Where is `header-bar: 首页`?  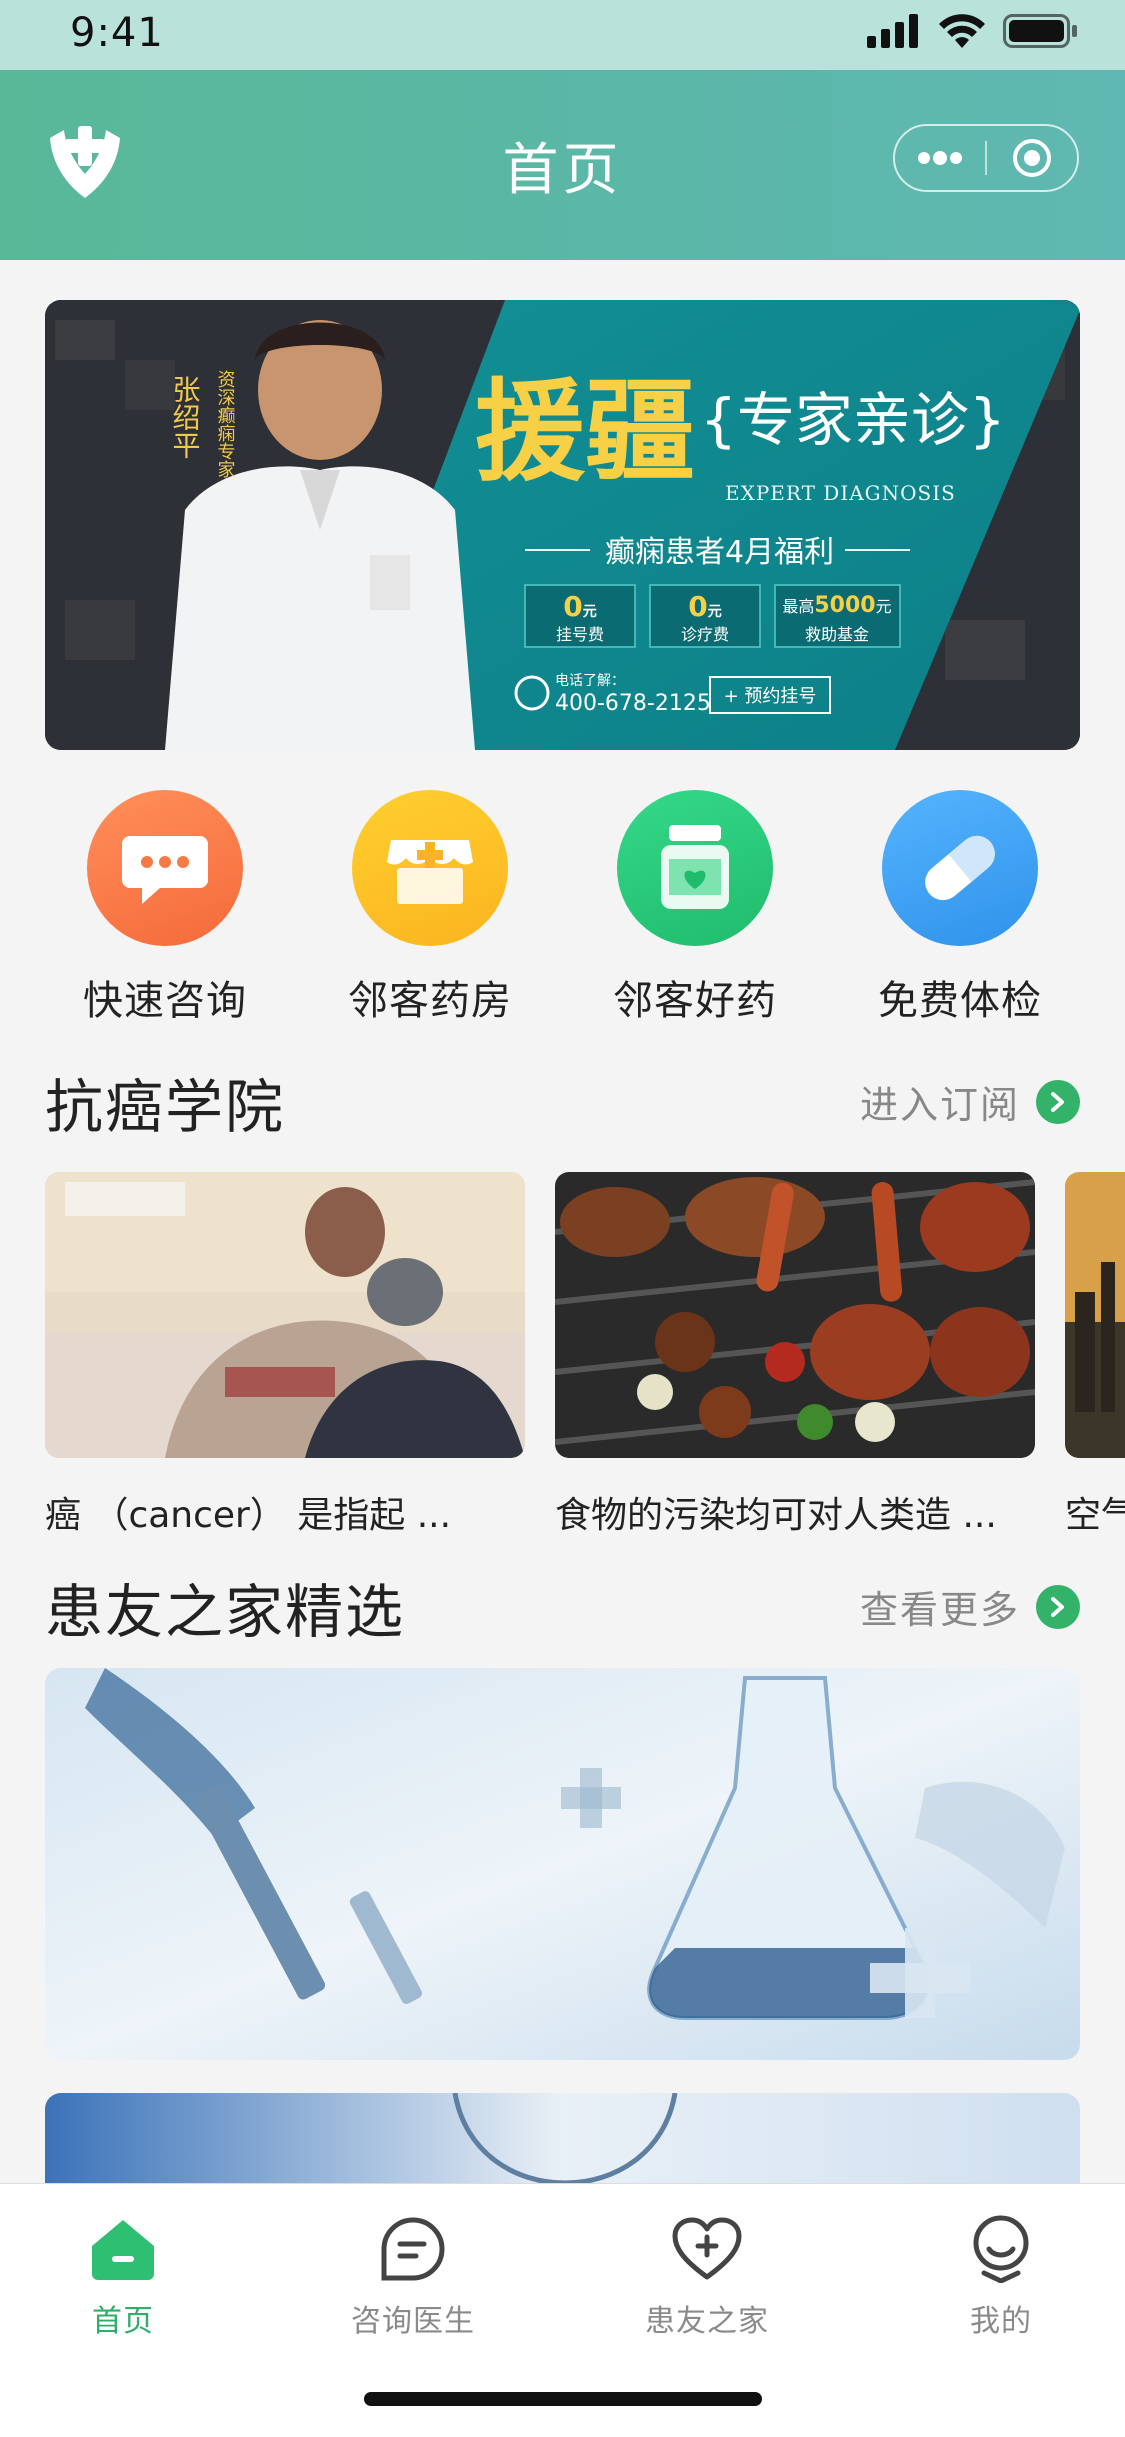 header-bar: 首页 is located at coordinates (562, 165).